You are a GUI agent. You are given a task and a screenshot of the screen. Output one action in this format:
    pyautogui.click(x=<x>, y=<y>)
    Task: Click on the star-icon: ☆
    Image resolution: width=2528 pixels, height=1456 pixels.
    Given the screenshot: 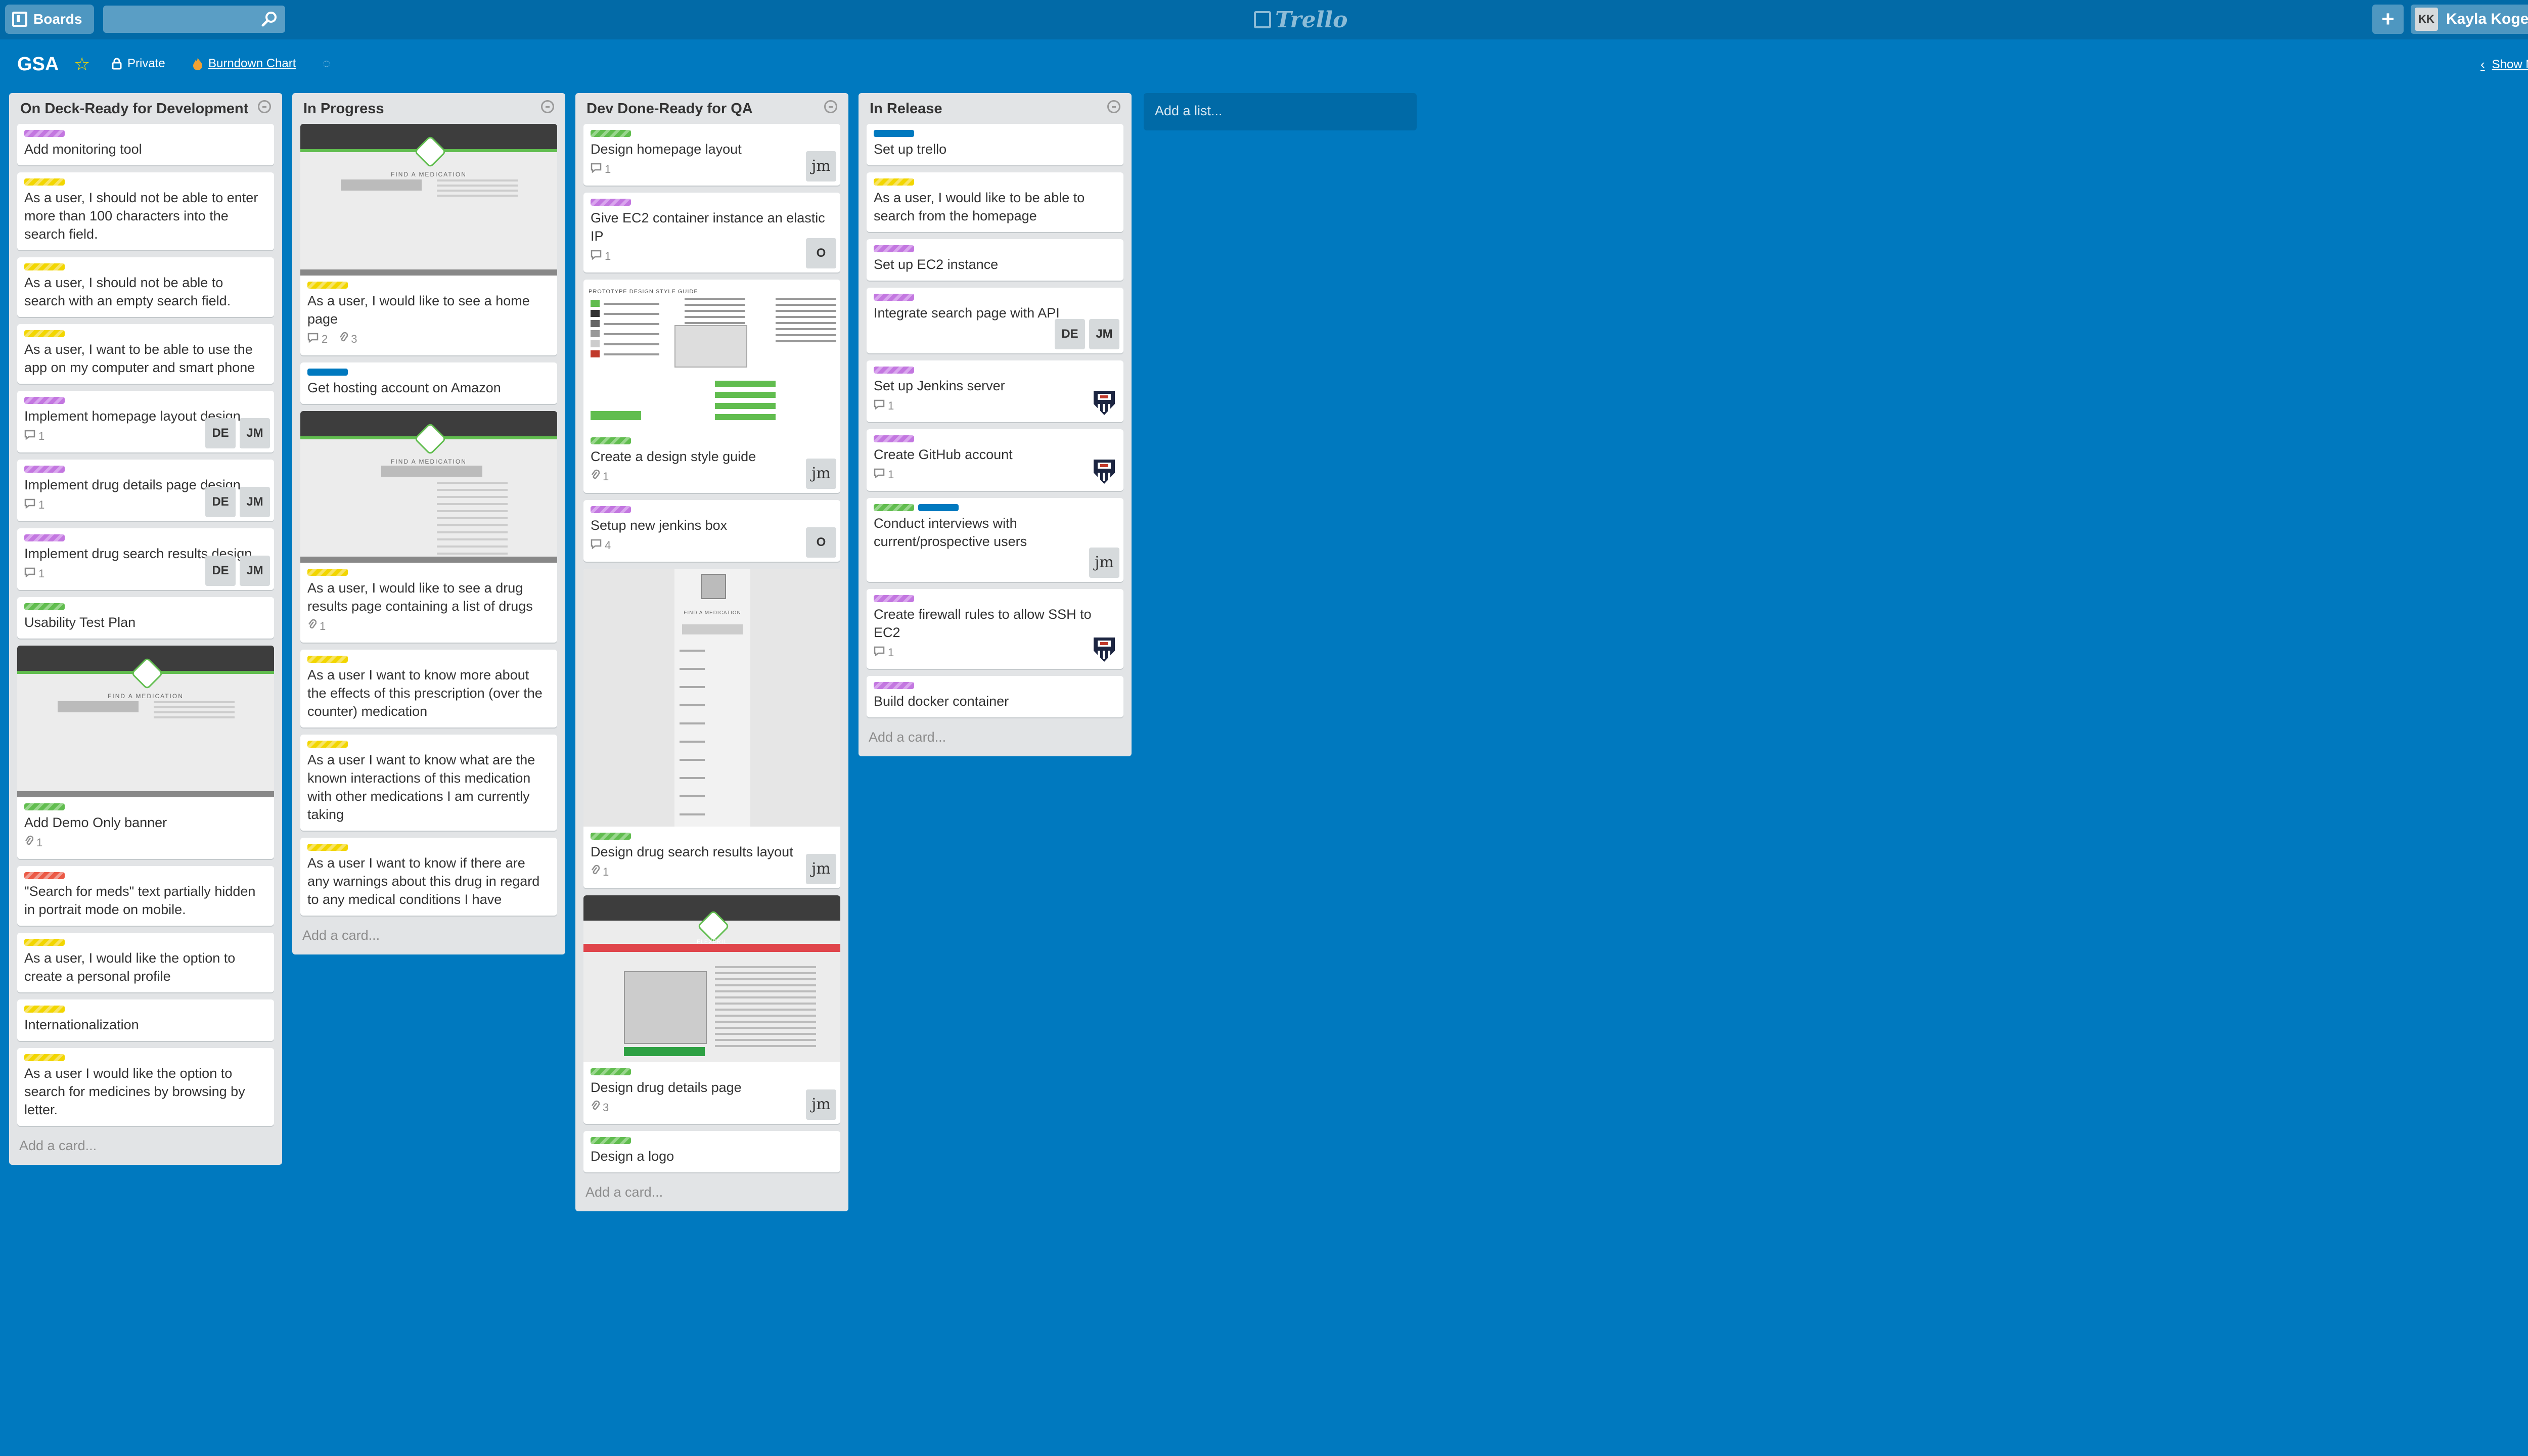 What is the action you would take?
    pyautogui.click(x=82, y=64)
    